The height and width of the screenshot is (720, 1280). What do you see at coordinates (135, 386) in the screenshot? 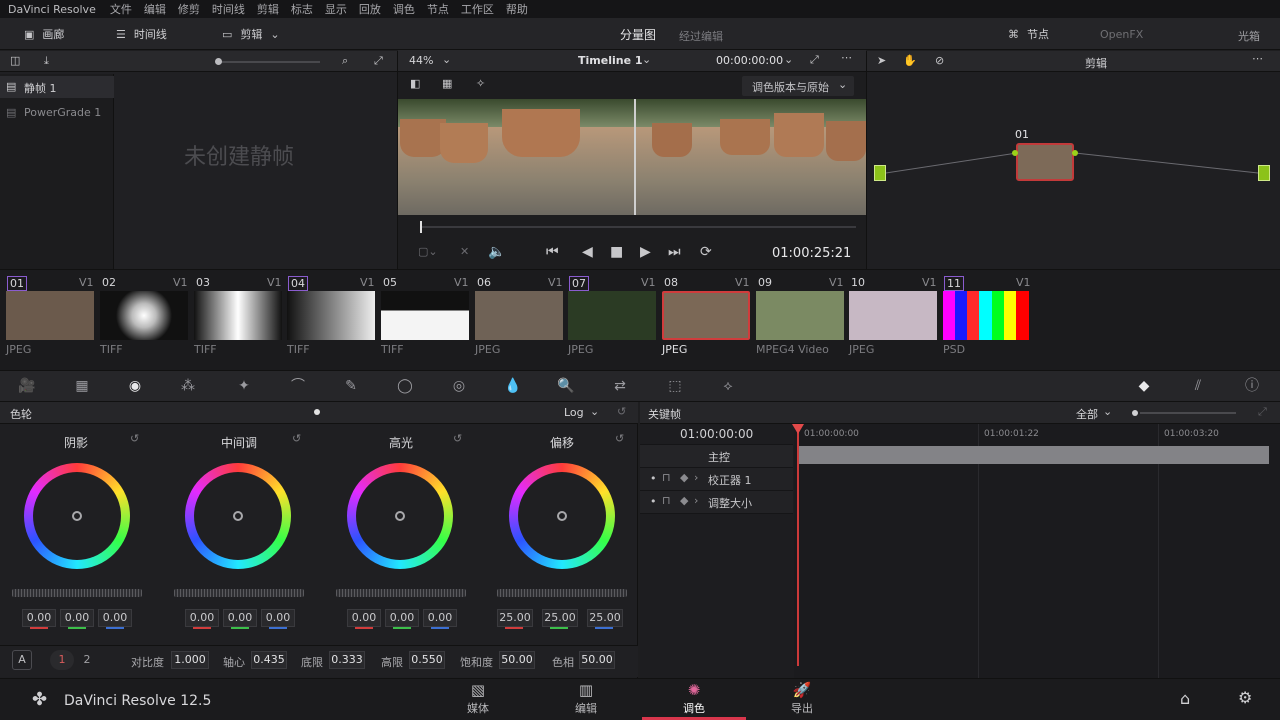
I see `color-wheels-icon: ◉` at bounding box center [135, 386].